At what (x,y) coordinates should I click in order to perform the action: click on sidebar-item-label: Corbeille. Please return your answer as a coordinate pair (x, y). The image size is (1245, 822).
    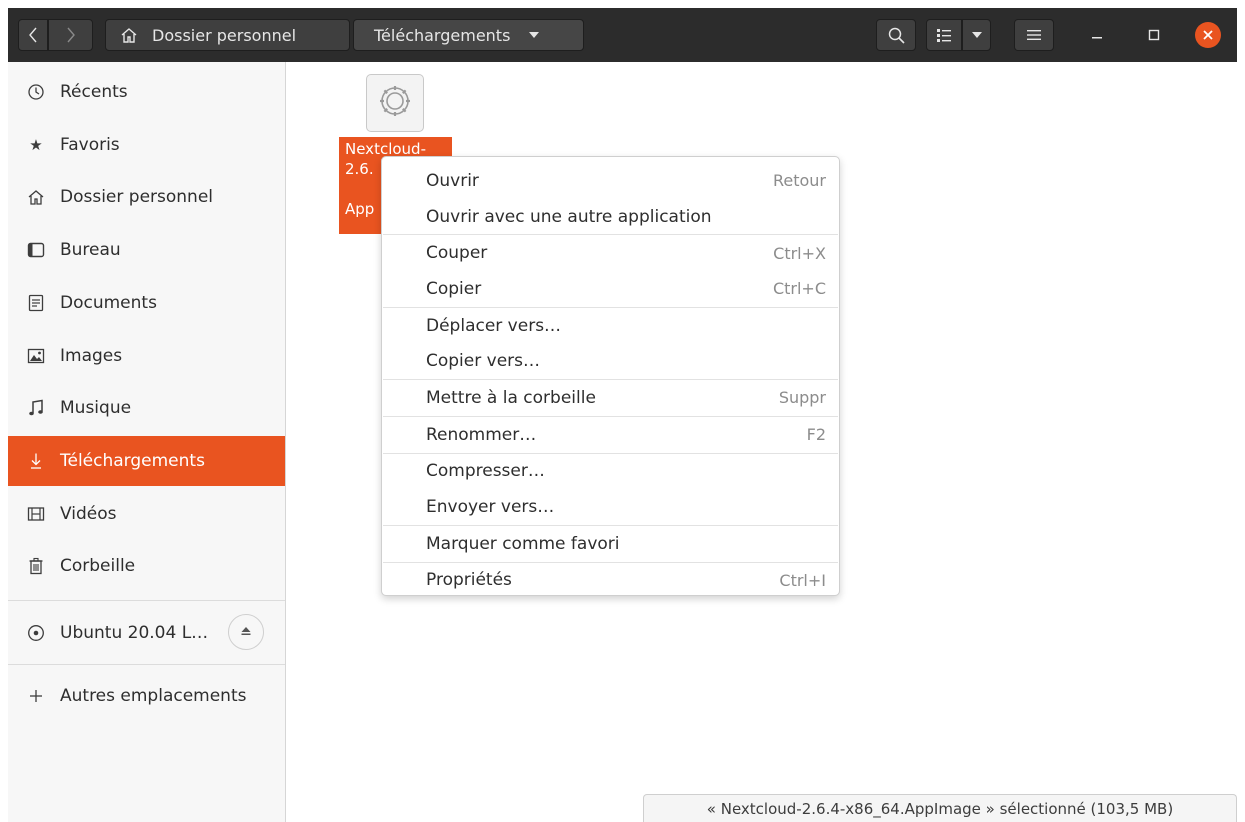
    Looking at the image, I should click on (98, 566).